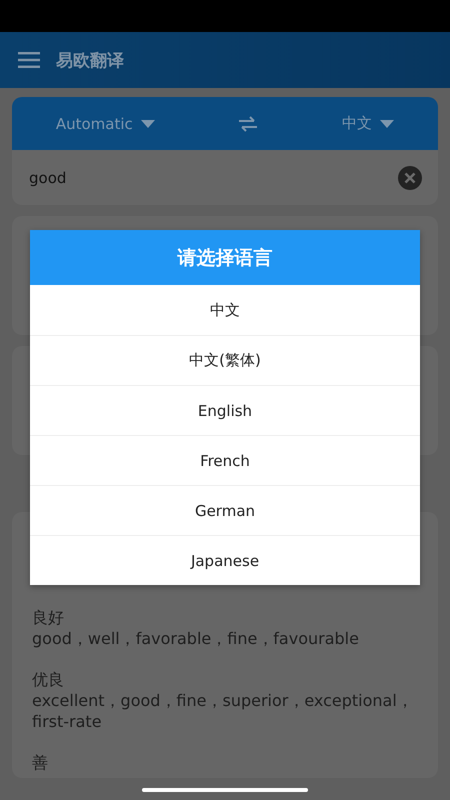 This screenshot has height=800, width=450. I want to click on swap-icon, so click(248, 124).